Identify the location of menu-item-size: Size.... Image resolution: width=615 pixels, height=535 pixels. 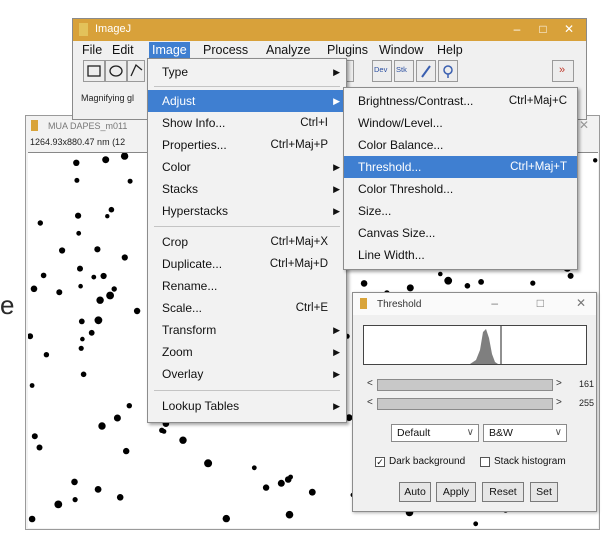
(460, 211).